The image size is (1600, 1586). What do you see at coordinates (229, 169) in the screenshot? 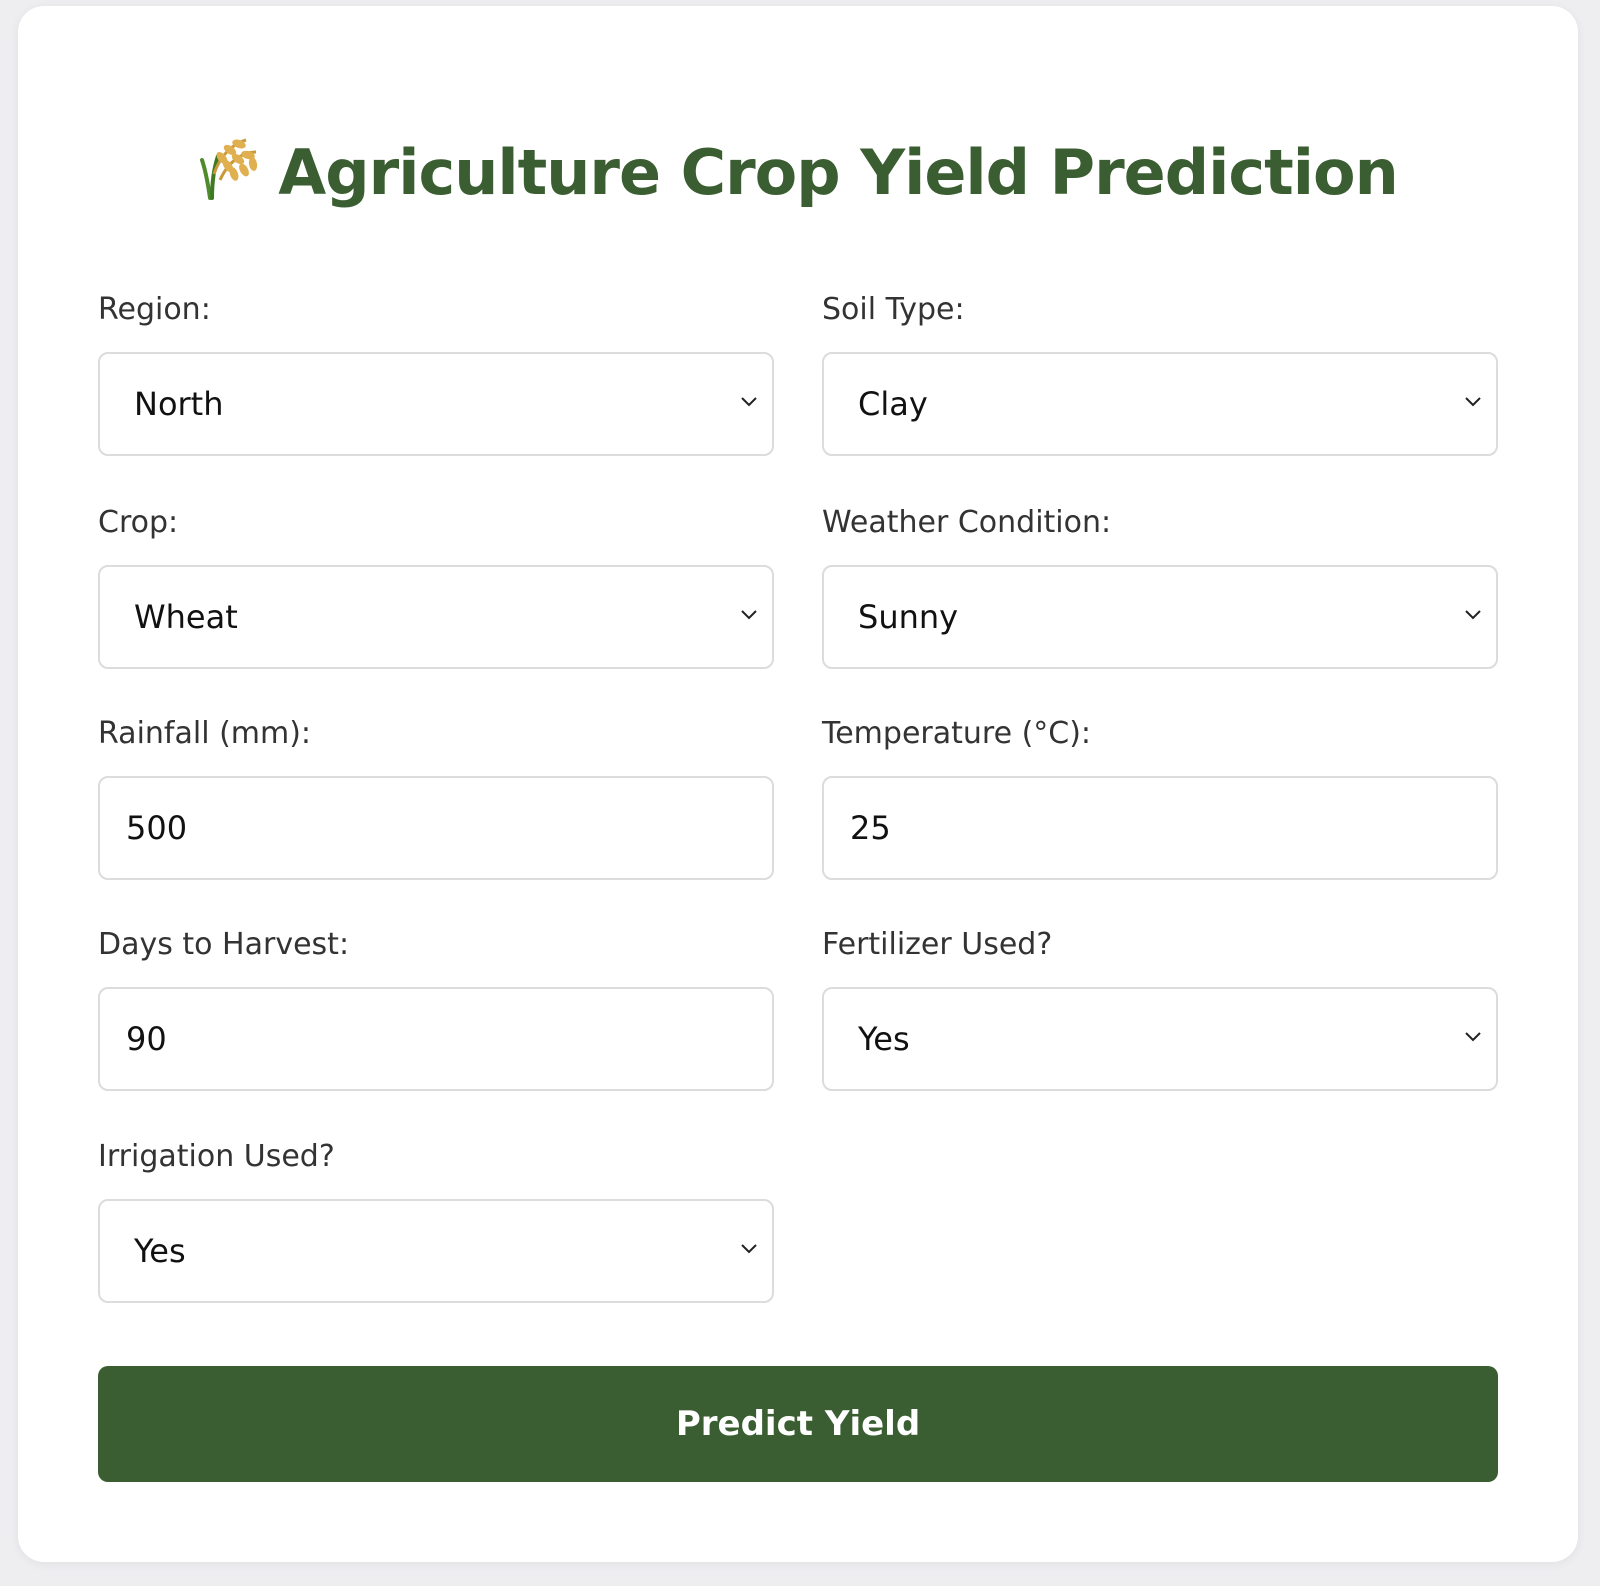
I see `rice-sheaf-icon` at bounding box center [229, 169].